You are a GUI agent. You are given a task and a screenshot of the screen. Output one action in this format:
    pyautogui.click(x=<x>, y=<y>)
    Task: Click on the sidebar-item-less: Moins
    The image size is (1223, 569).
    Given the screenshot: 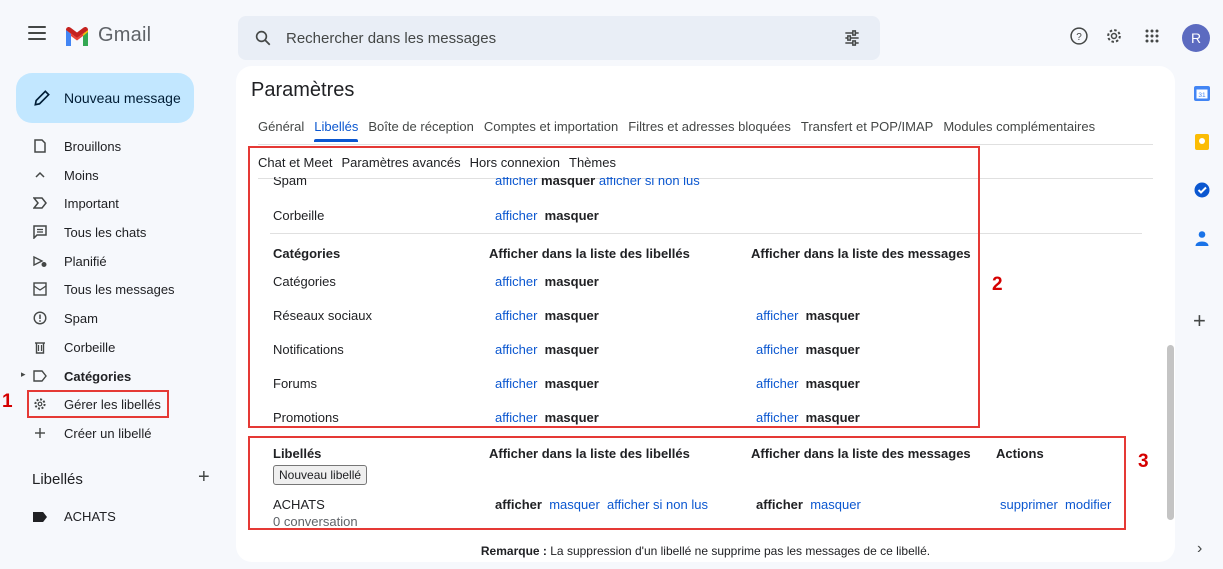 What is the action you would take?
    pyautogui.click(x=110, y=176)
    